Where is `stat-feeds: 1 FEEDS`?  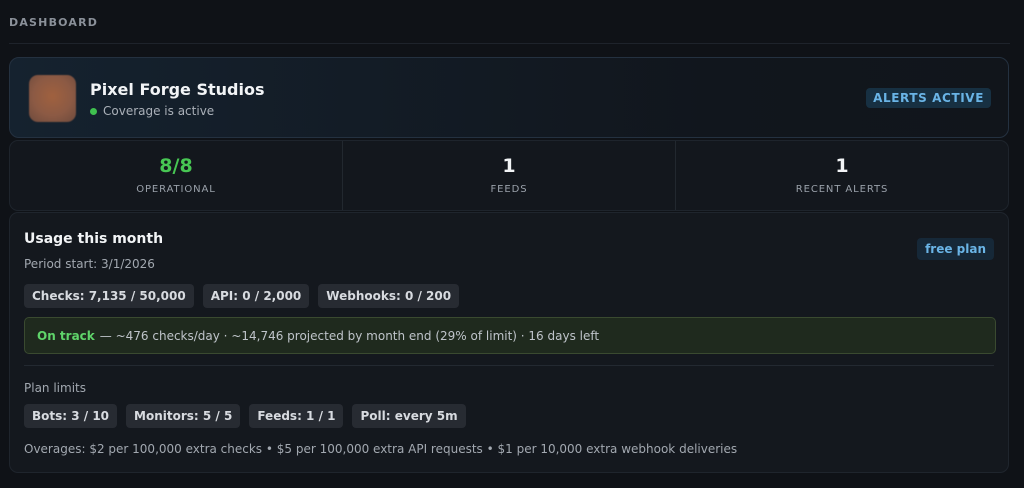 stat-feeds: 1 FEEDS is located at coordinates (509, 175).